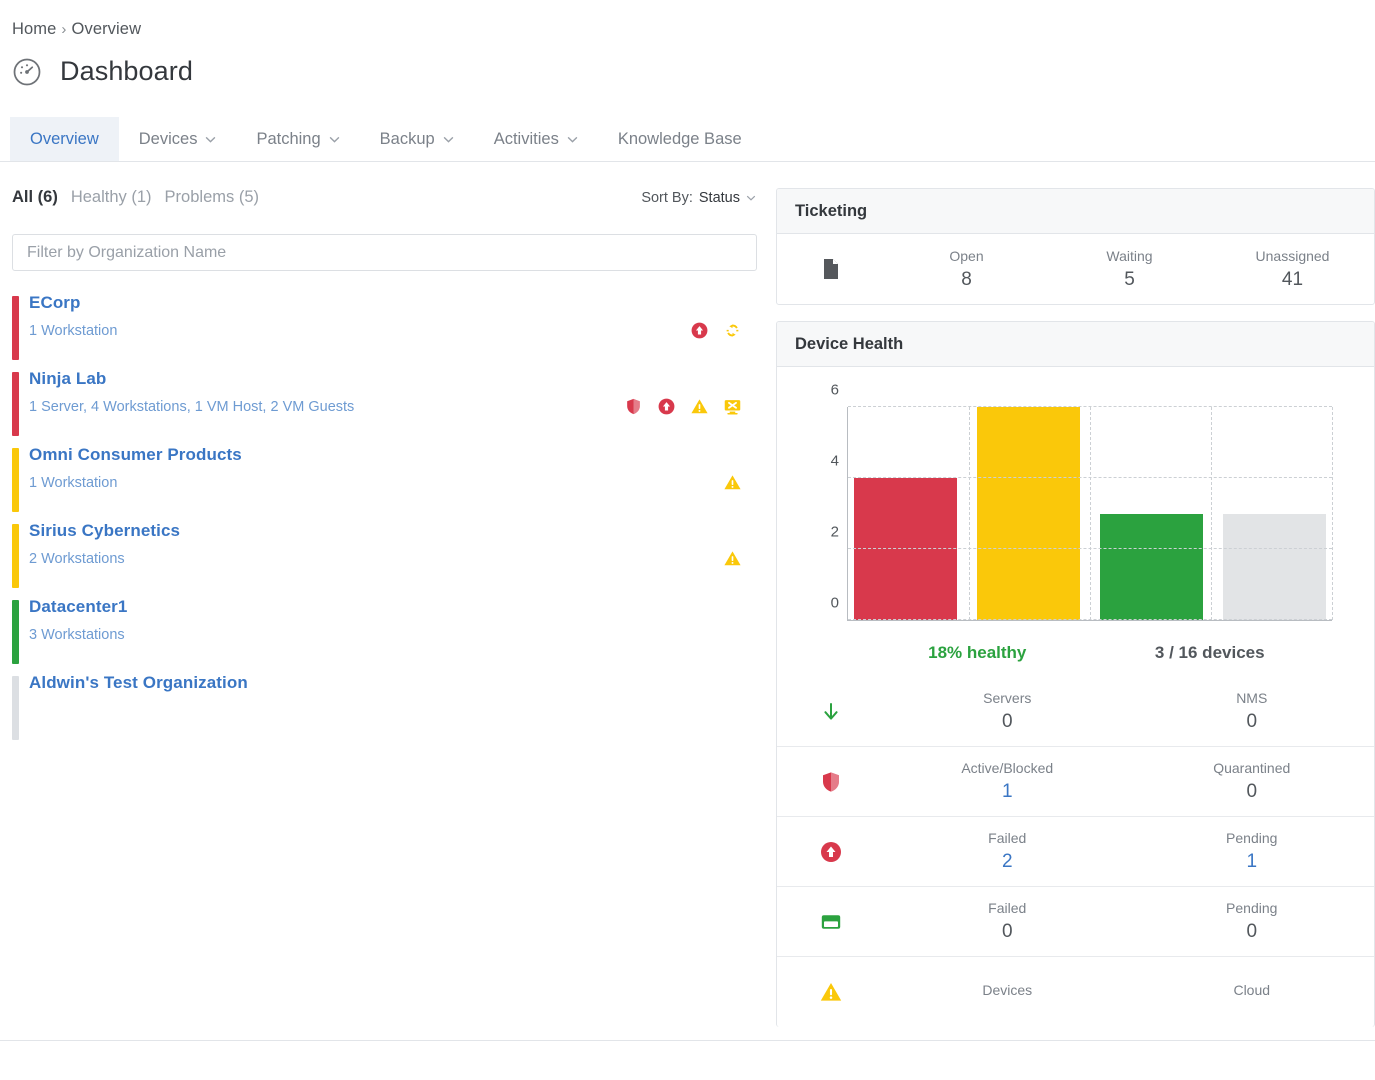 This screenshot has width=1375, height=1080. What do you see at coordinates (1007, 908) in the screenshot?
I see `stat-label: Failed` at bounding box center [1007, 908].